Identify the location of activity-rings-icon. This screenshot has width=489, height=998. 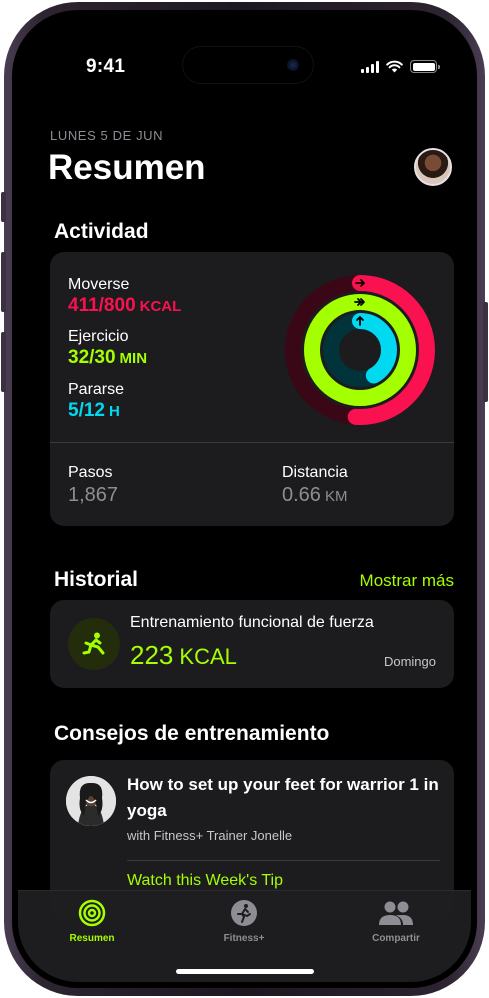
(92, 913).